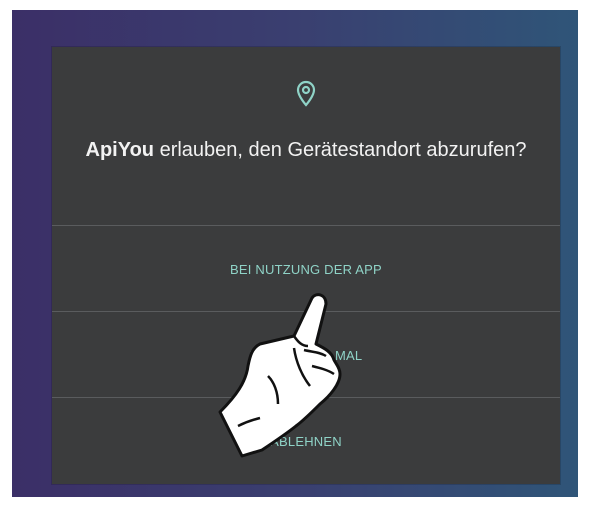  What do you see at coordinates (120, 150) in the screenshot?
I see `app-name: ApiYou` at bounding box center [120, 150].